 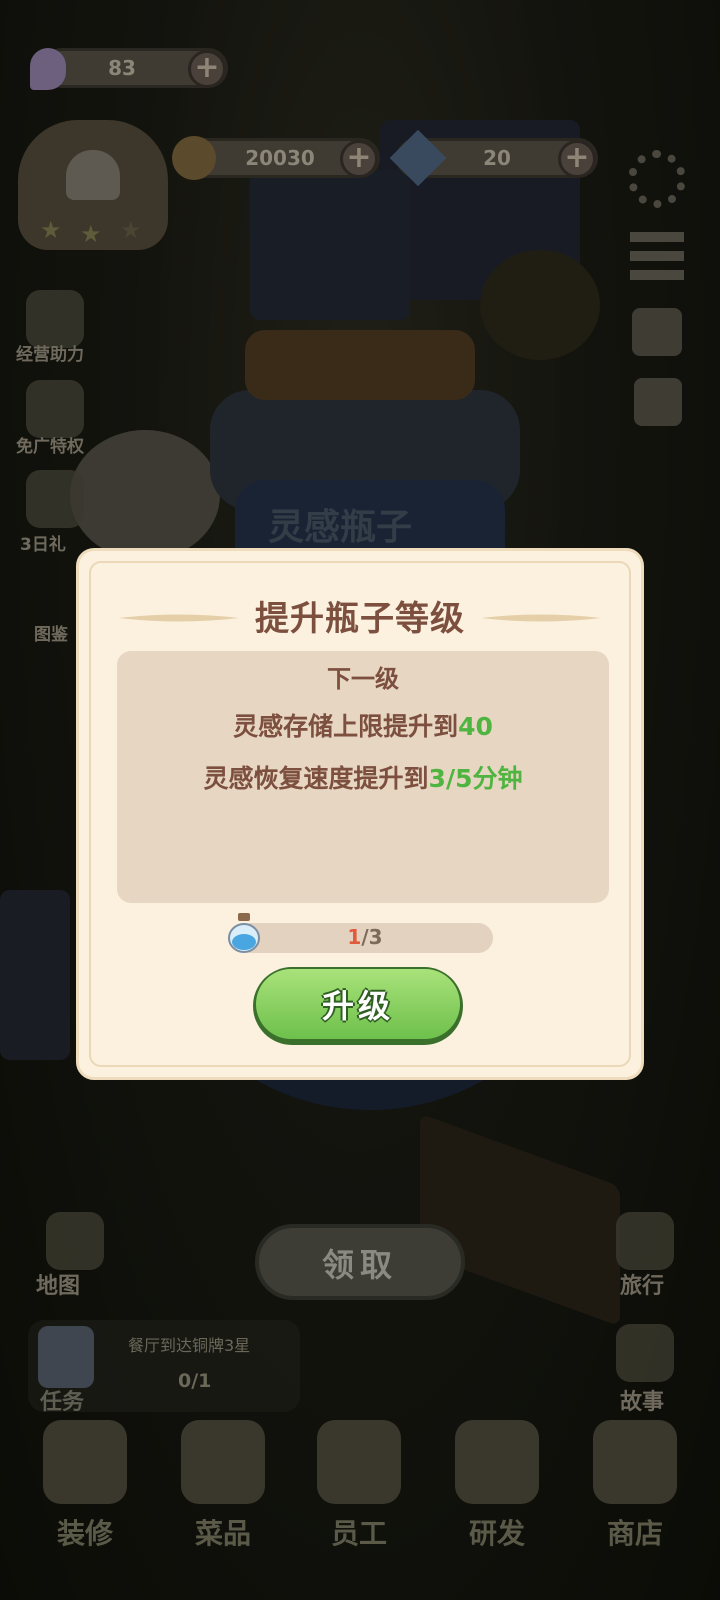 I want to click on task-progress: 0/1, so click(x=195, y=1381).